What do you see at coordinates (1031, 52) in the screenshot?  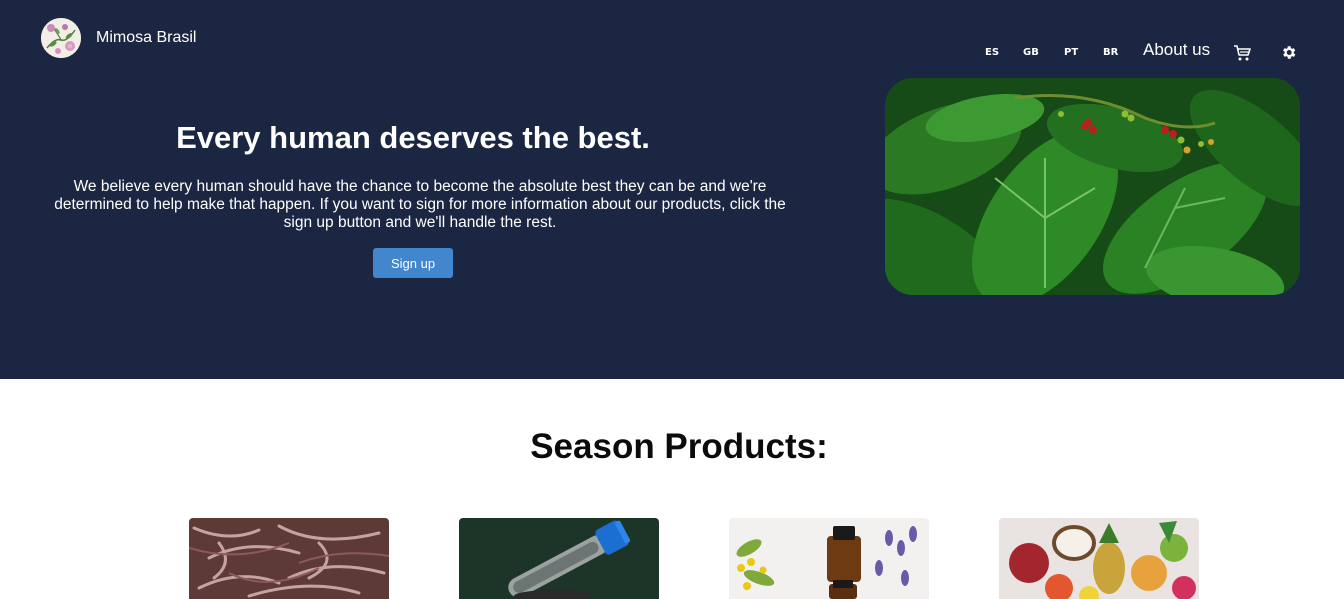 I see `language-gb: GB` at bounding box center [1031, 52].